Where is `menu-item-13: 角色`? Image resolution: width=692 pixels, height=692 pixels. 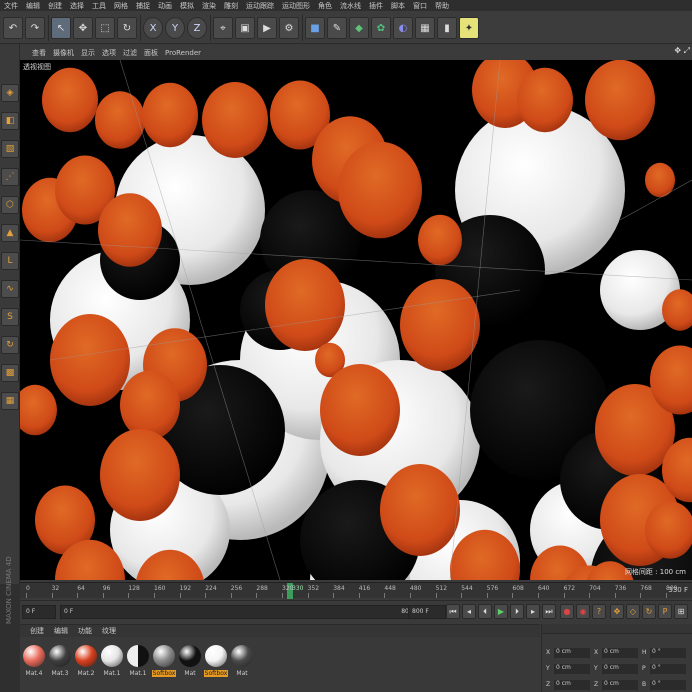 menu-item-13: 角色 is located at coordinates (325, 6).